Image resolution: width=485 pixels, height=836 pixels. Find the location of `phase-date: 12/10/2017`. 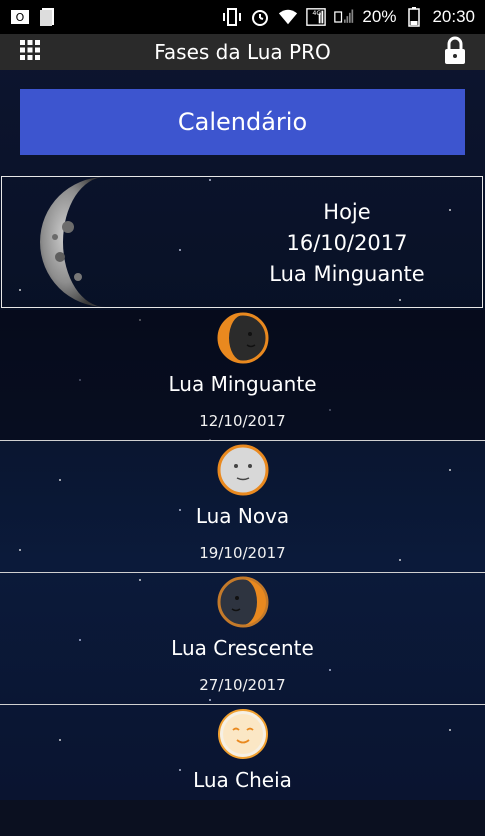

phase-date: 12/10/2017 is located at coordinates (242, 421).